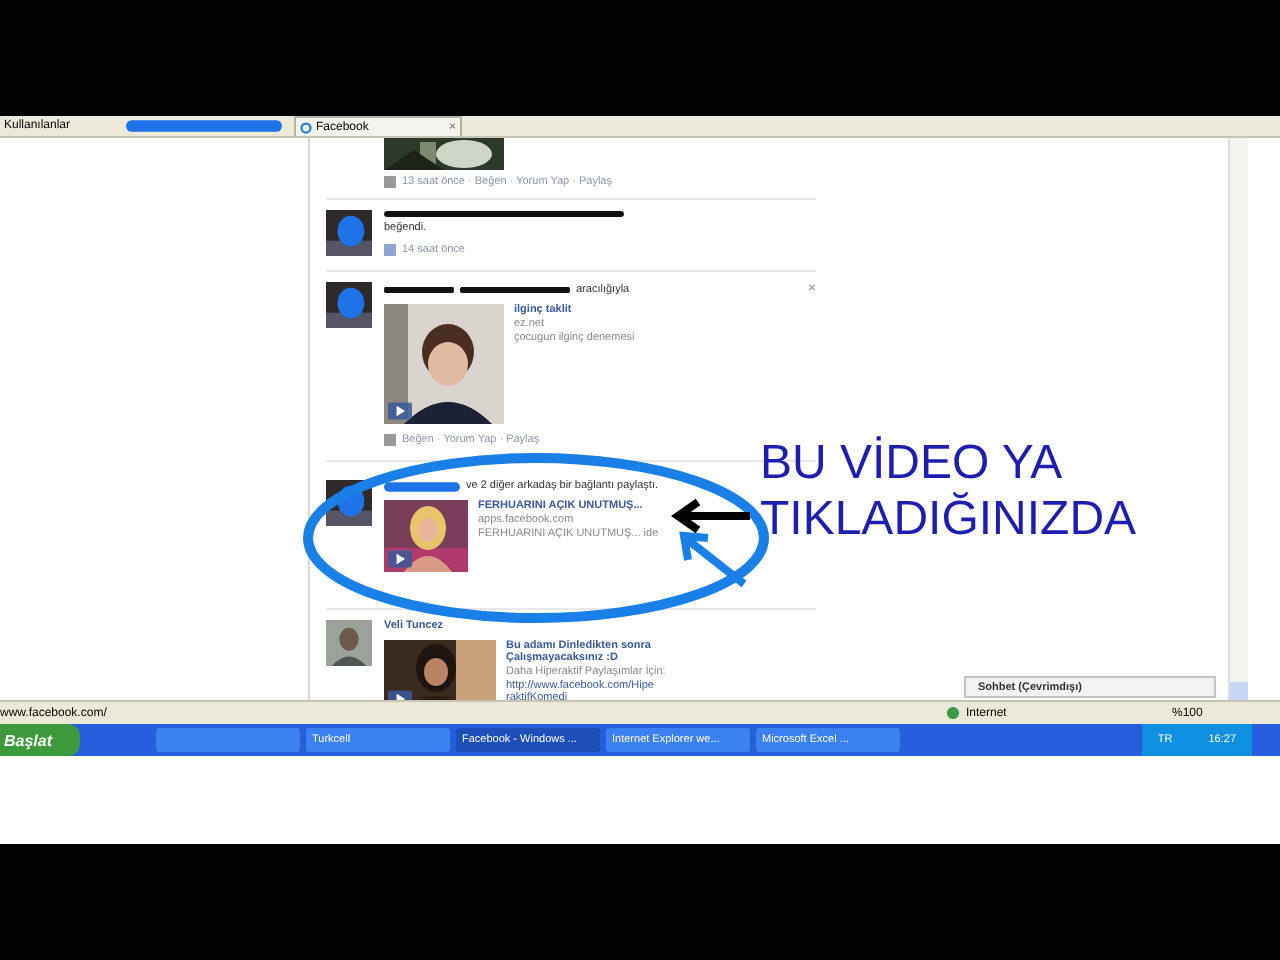  Describe the element at coordinates (912, 464) in the screenshot. I see `annotation-text: BU VİDEO YA` at that location.